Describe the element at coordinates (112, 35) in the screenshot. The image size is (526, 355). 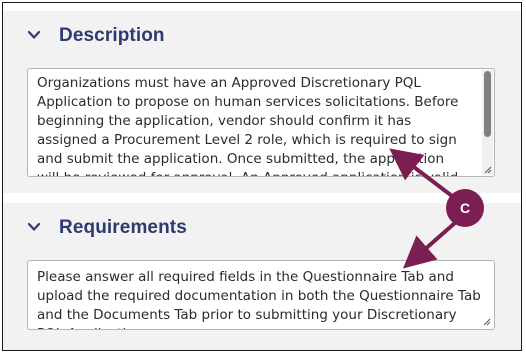
I see `description-title: Description` at that location.